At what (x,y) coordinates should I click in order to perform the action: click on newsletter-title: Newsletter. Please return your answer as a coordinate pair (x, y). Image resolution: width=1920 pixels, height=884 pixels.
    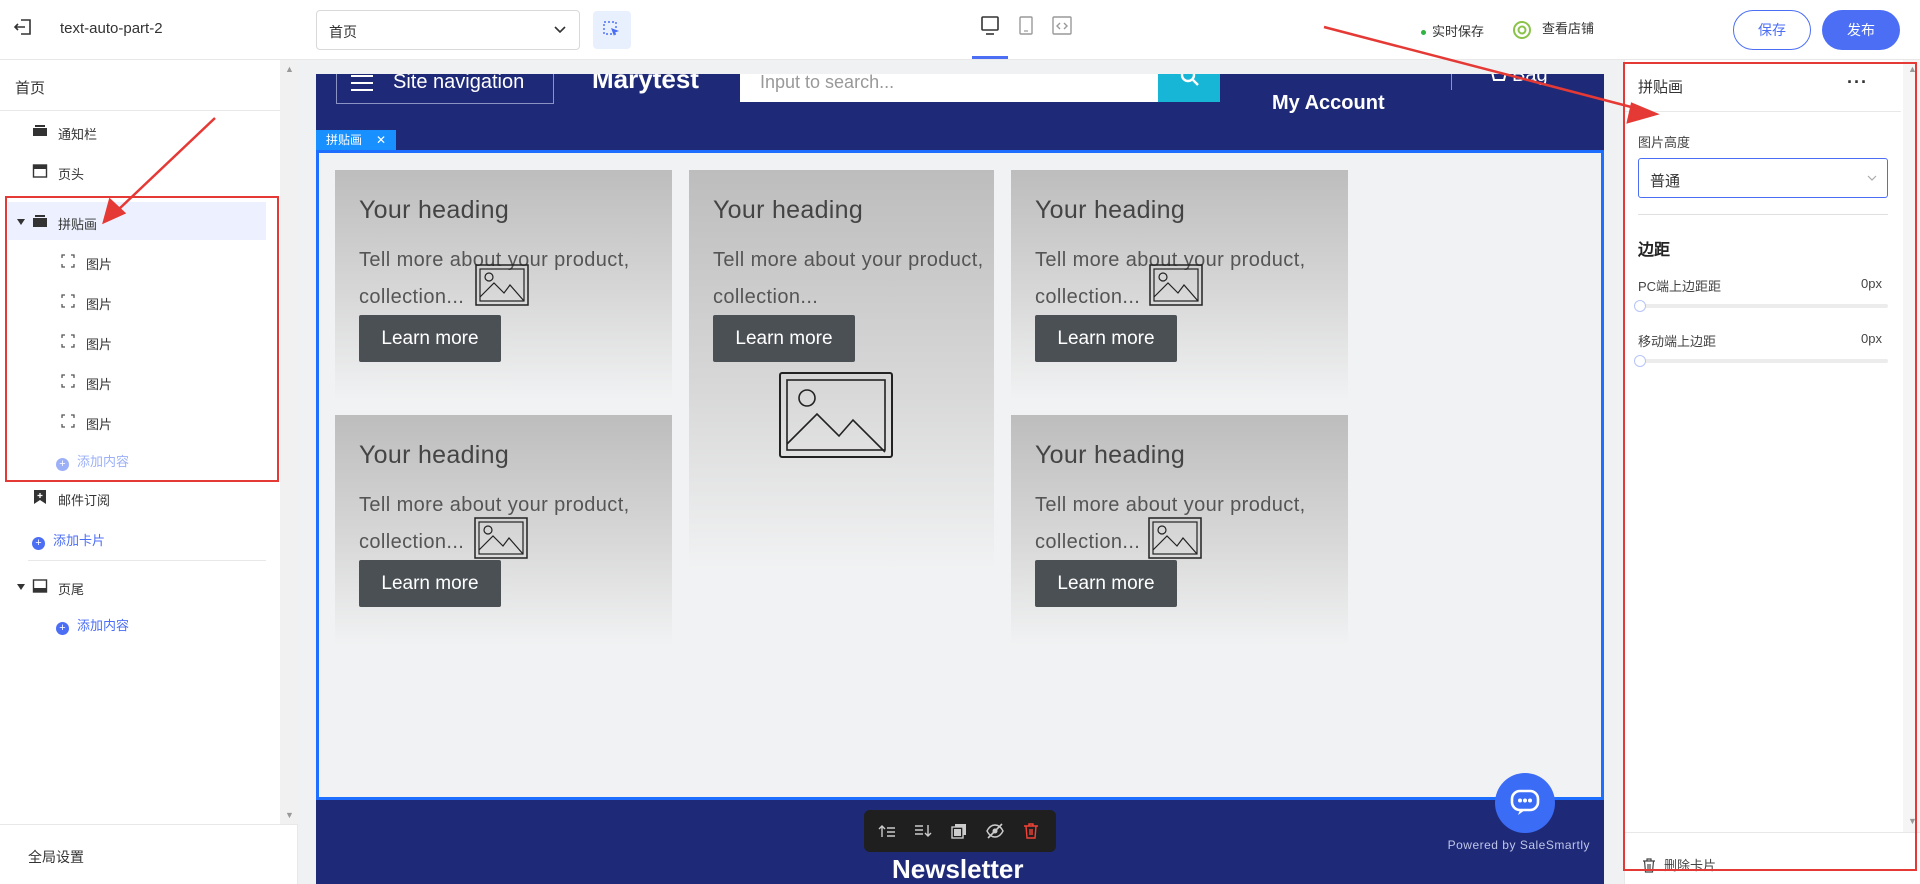
    Looking at the image, I should click on (958, 869).